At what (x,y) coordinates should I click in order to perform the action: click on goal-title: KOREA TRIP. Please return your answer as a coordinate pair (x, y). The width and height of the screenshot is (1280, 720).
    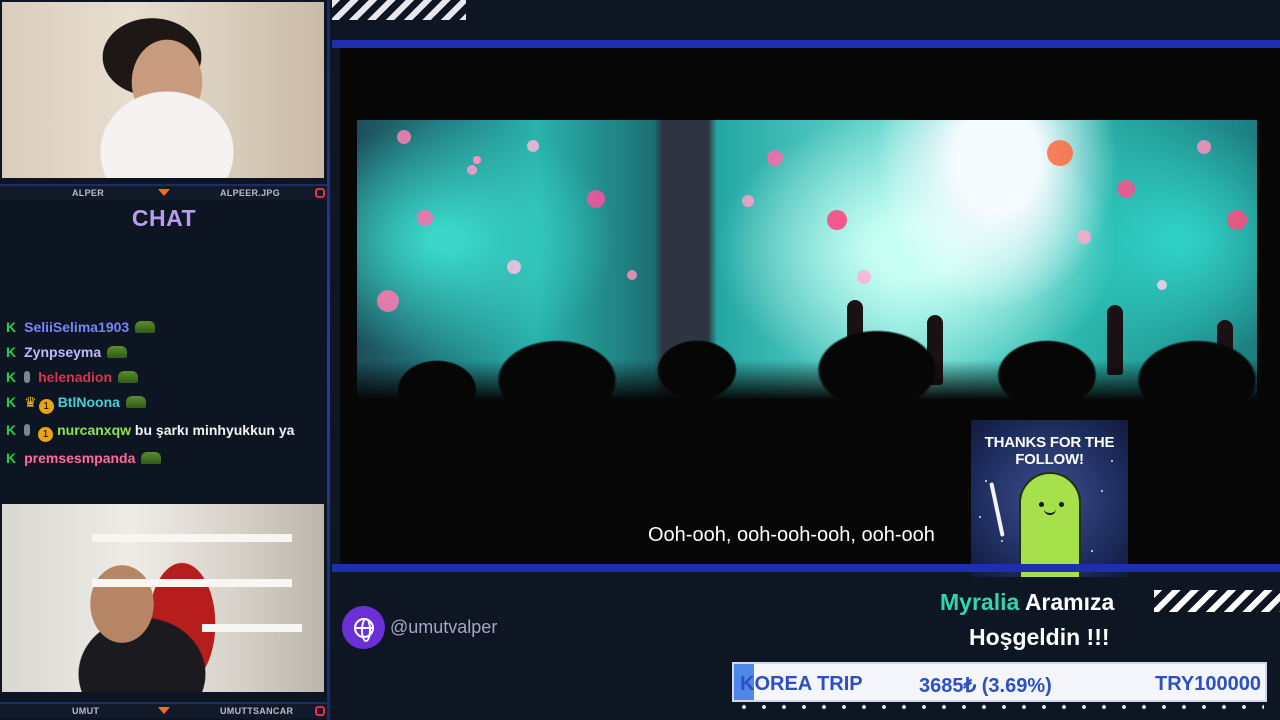
    Looking at the image, I should click on (801, 684).